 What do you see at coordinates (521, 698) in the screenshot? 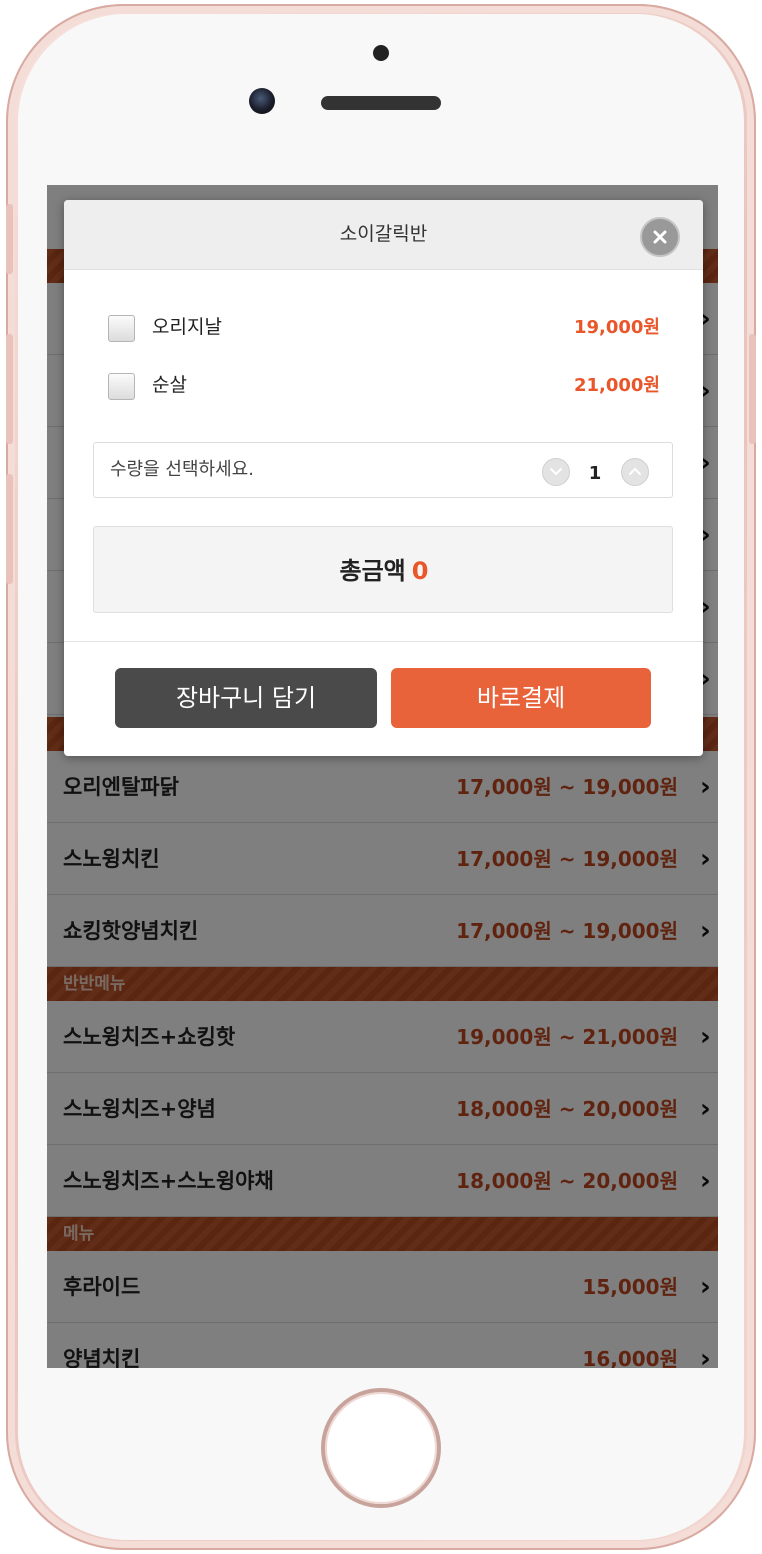
I see `buy-now-button: 바로결제` at bounding box center [521, 698].